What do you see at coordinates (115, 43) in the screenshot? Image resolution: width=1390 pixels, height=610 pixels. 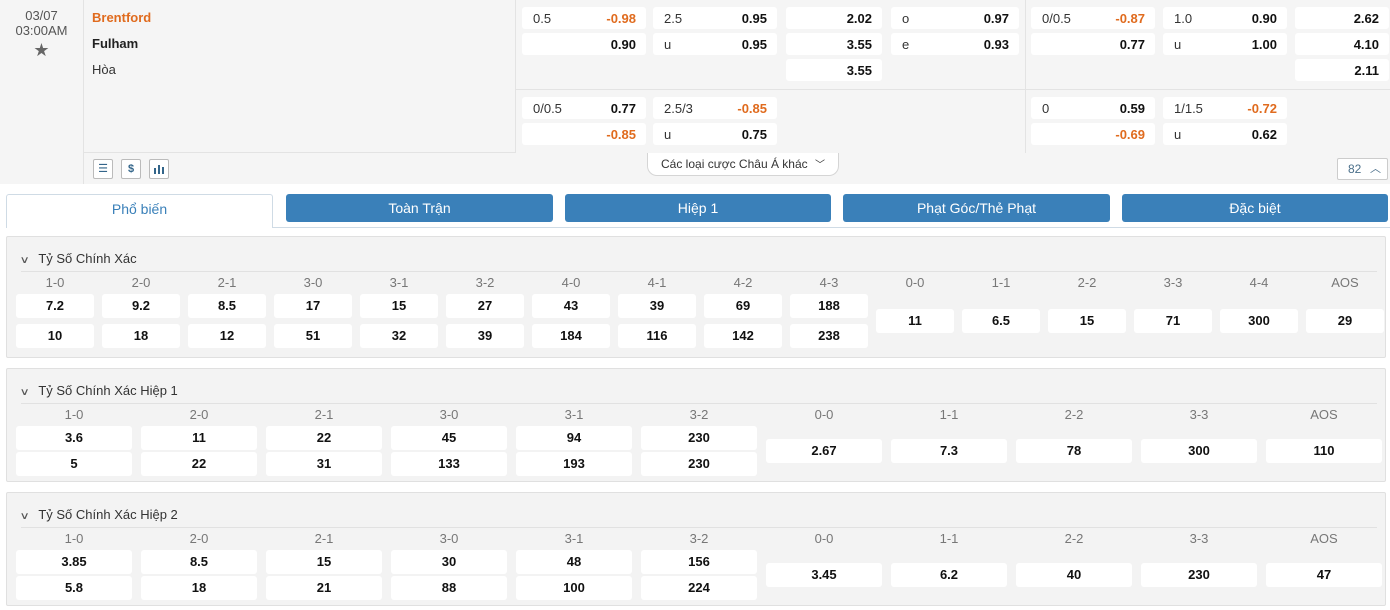 I see `away-team: Fulham` at bounding box center [115, 43].